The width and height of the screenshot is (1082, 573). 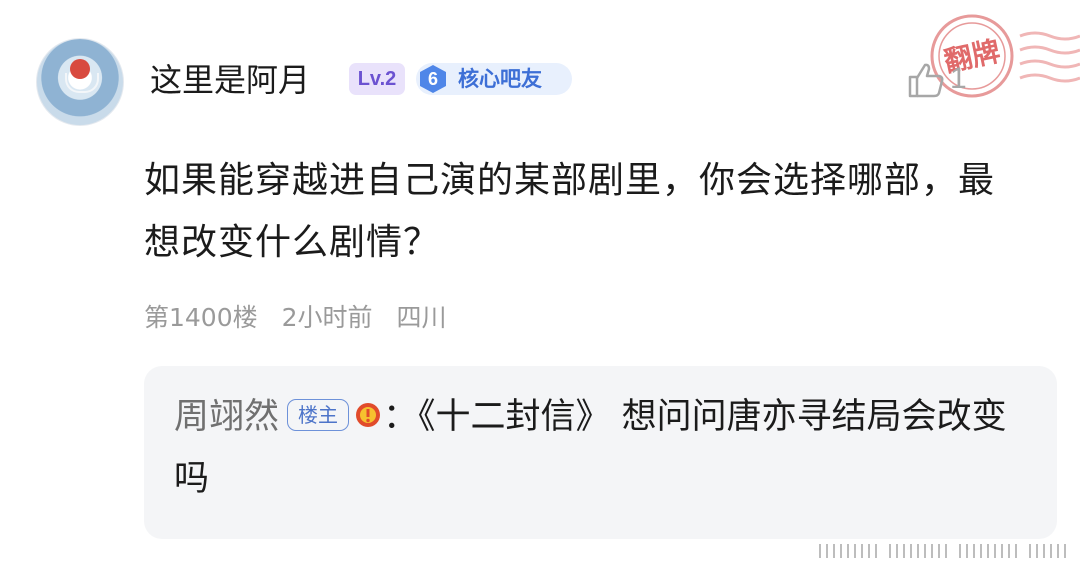 I want to click on post-location: 四川, so click(x=421, y=317).